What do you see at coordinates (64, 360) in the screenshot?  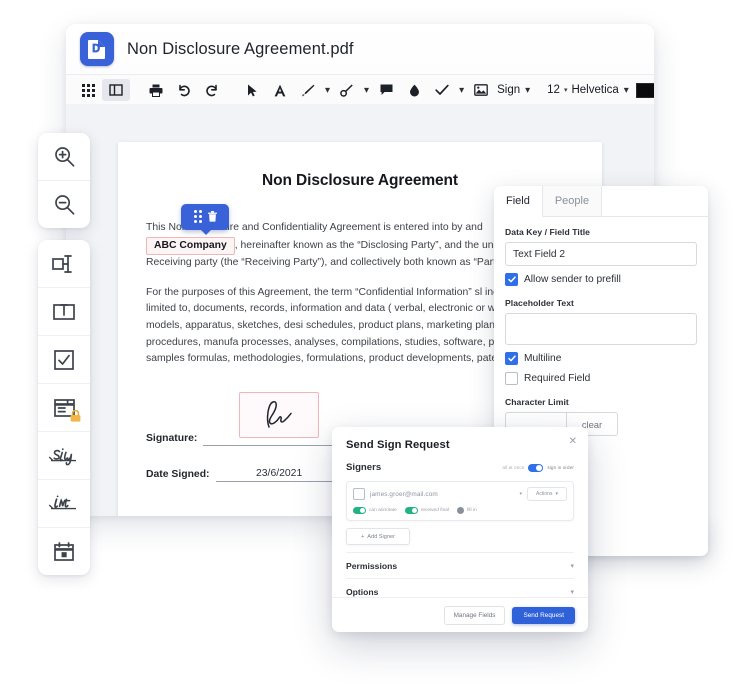 I see `checkbox-field-icon` at bounding box center [64, 360].